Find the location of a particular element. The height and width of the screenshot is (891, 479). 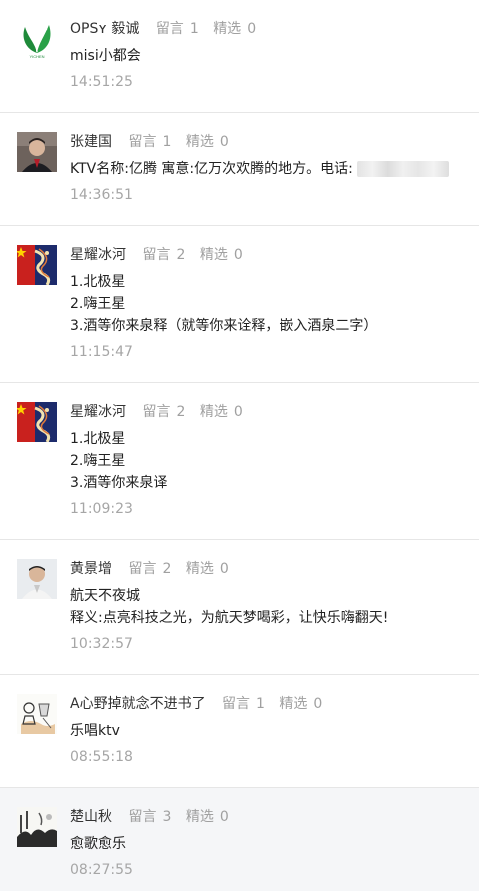

comment-text: KTV名称:亿腾 寓意:亿万次欢腾的地方。电话: is located at coordinates (268, 169).